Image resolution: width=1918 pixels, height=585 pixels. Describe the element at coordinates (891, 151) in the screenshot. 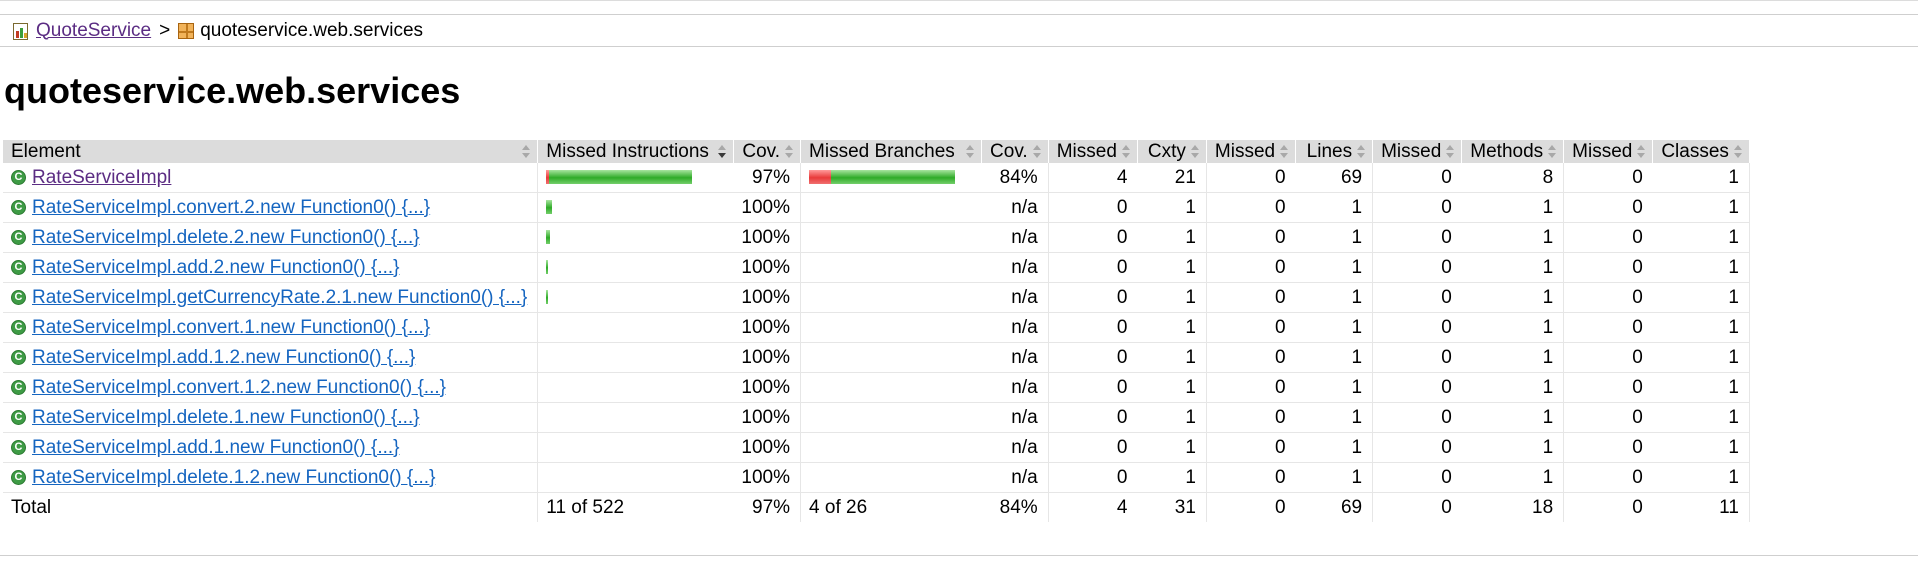

I see `header-missed-branches: Missed Branches` at that location.